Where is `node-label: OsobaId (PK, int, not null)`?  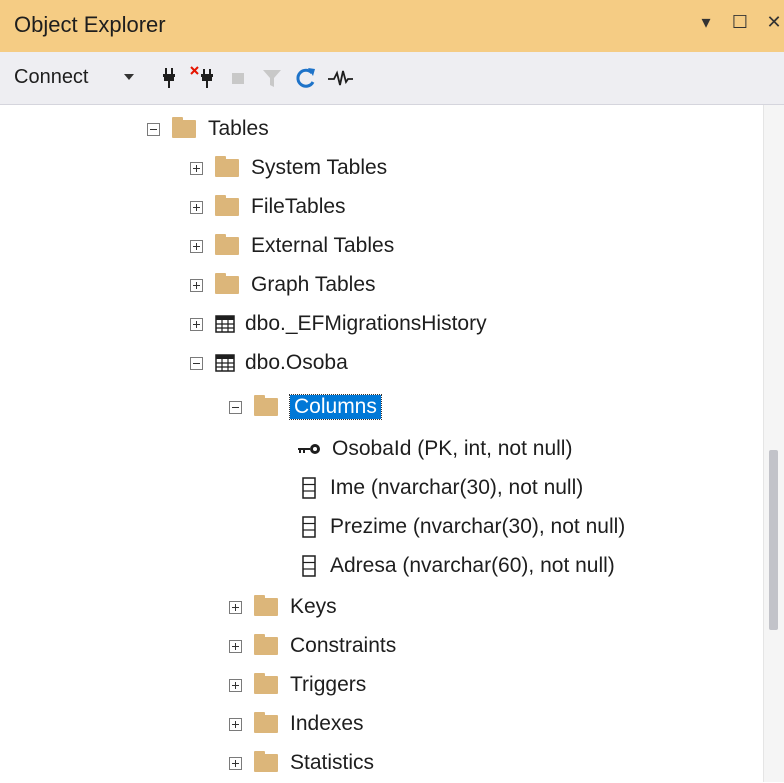
node-label: OsobaId (PK, int, not null) is located at coordinates (452, 449).